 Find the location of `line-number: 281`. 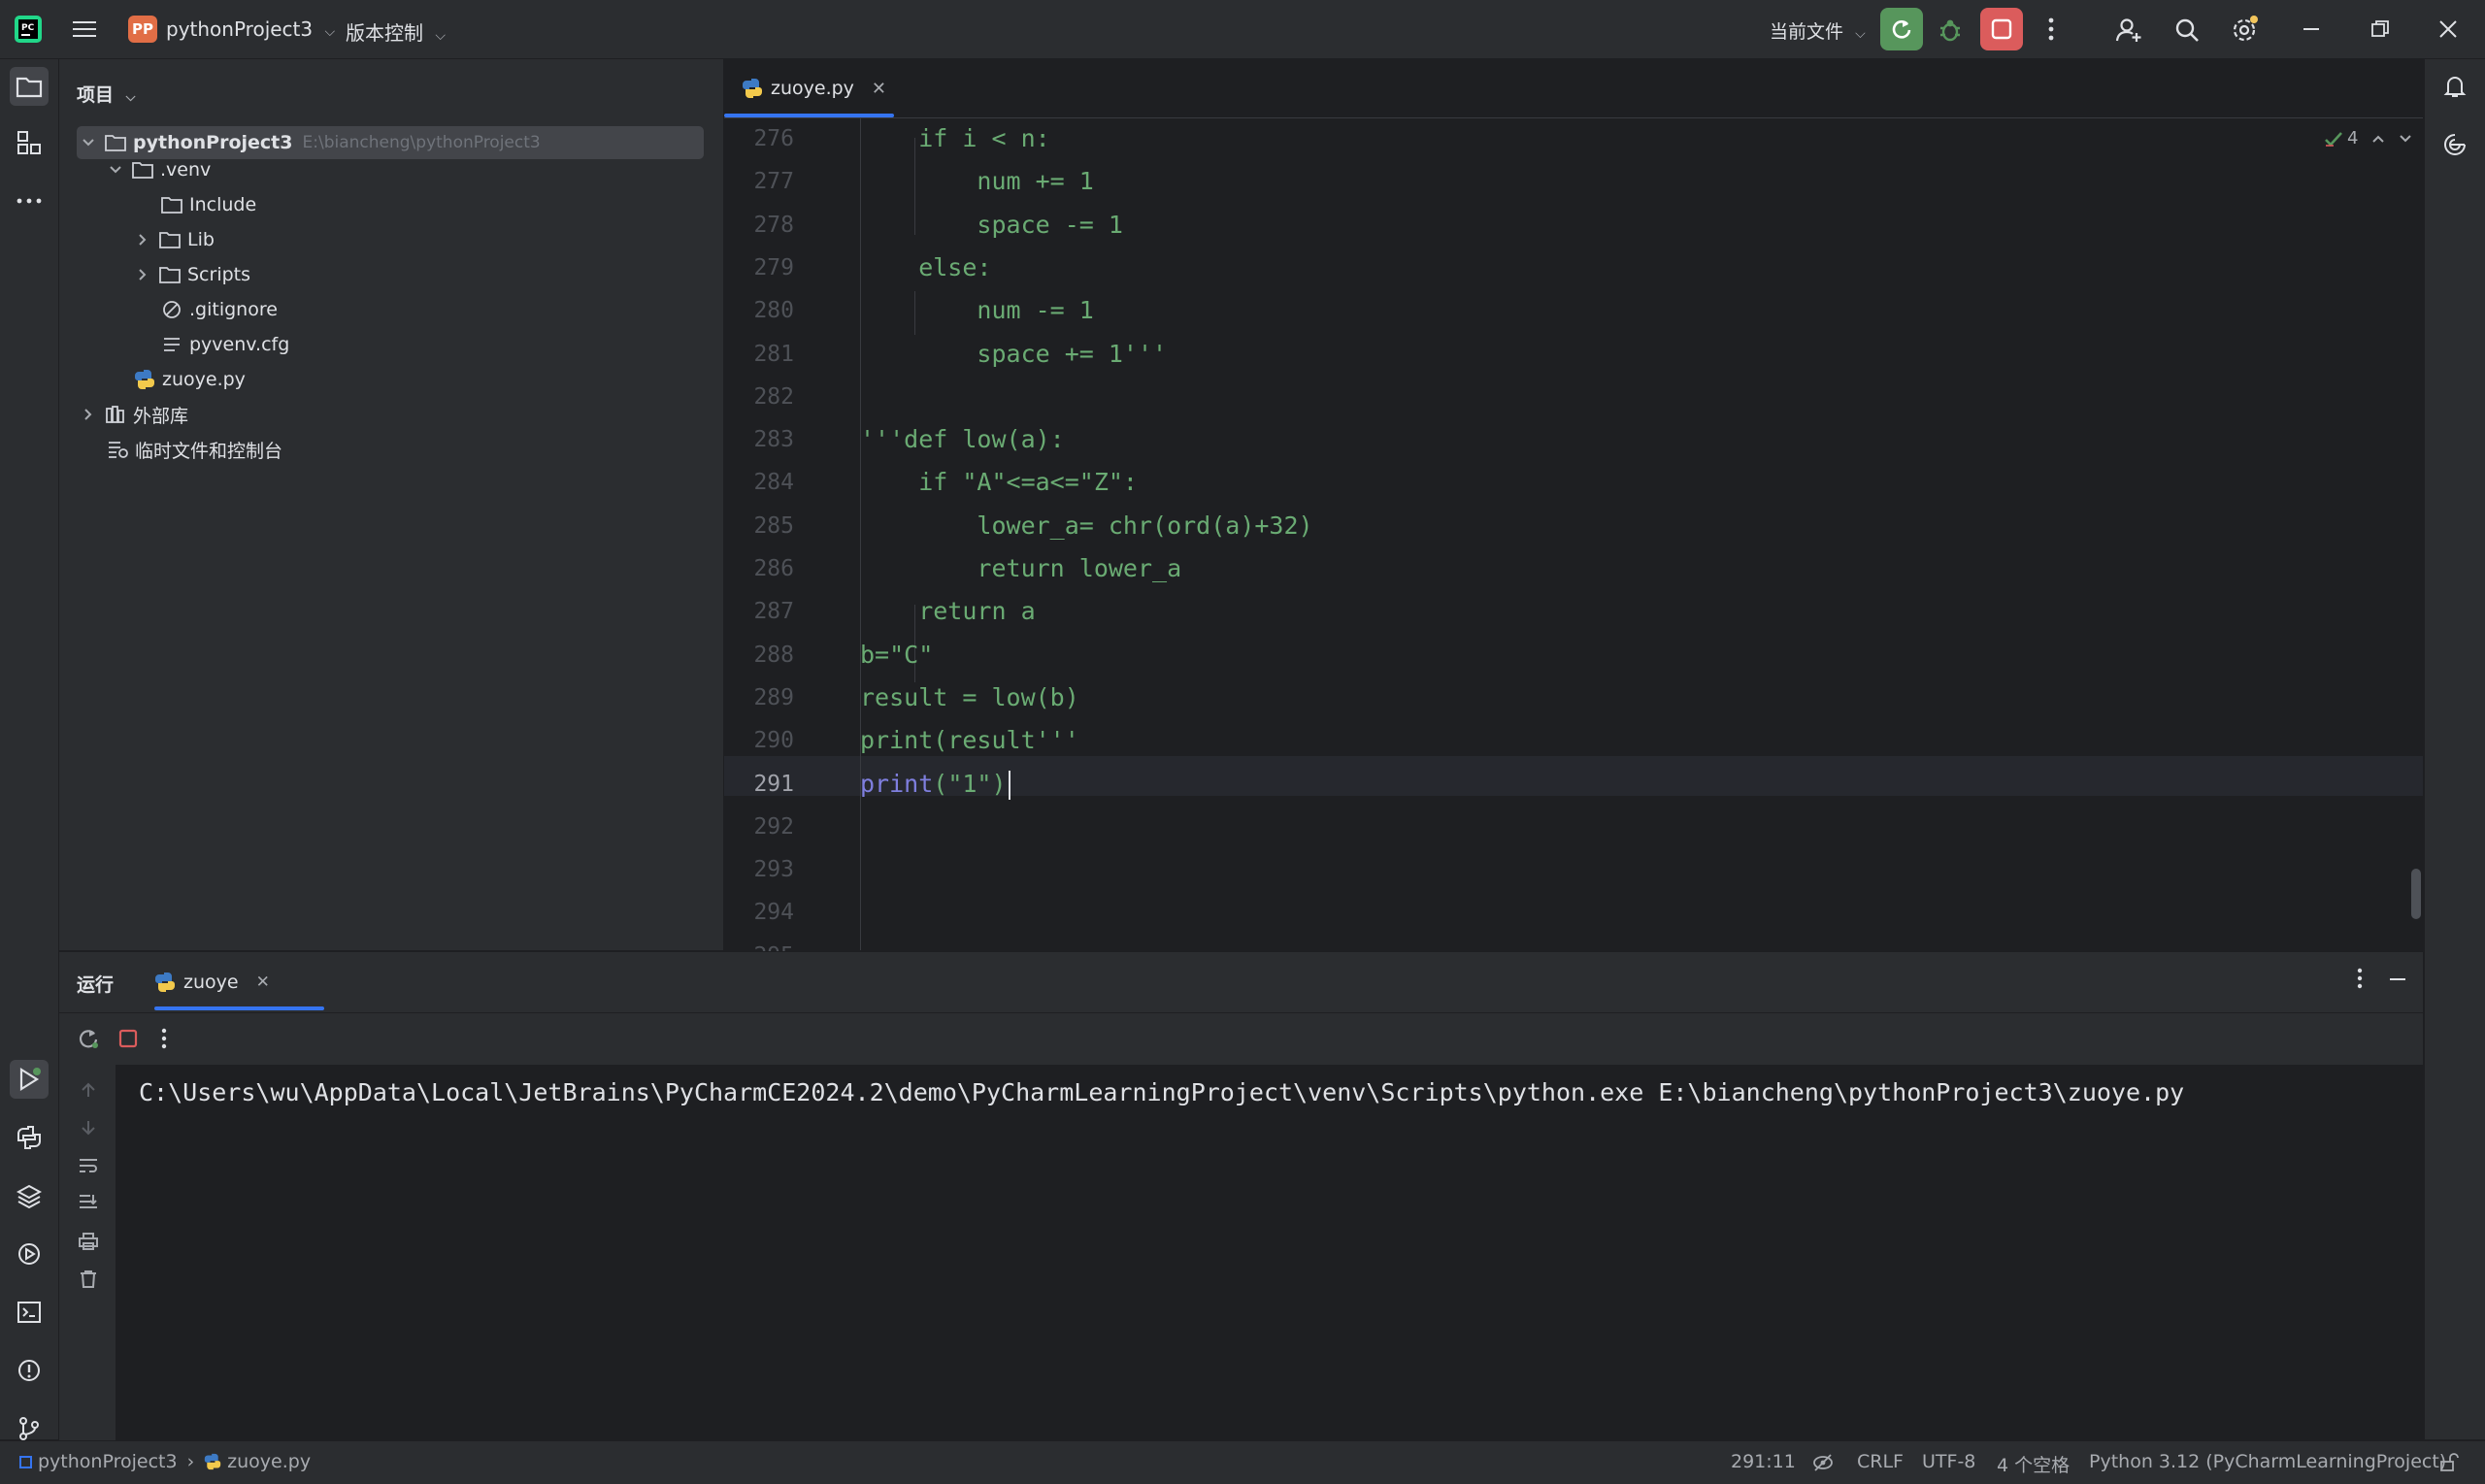

line-number: 281 is located at coordinates (774, 354).